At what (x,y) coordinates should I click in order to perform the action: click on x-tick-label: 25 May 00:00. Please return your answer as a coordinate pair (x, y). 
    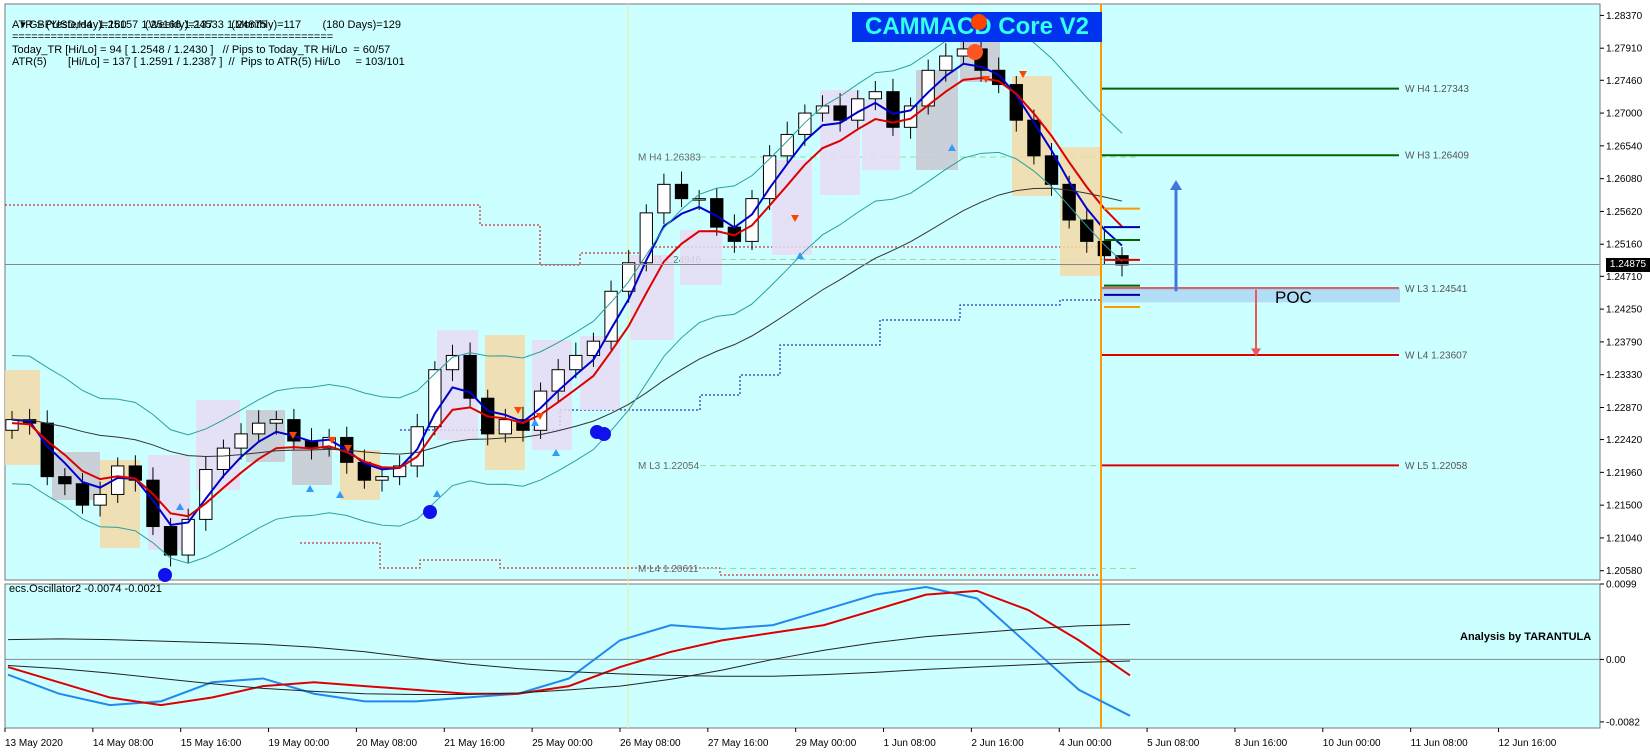
    Looking at the image, I should click on (562, 743).